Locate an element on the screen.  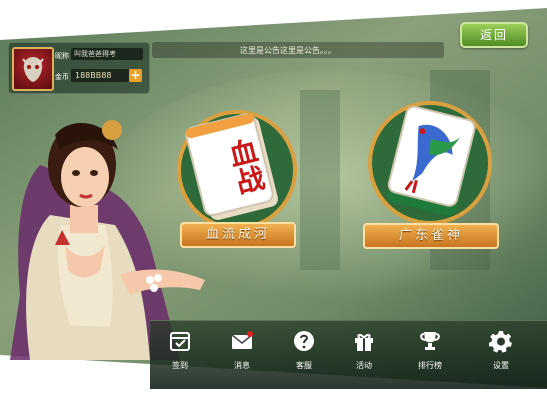
nickname-value: 叫我爸爸得考 is located at coordinates (107, 54).